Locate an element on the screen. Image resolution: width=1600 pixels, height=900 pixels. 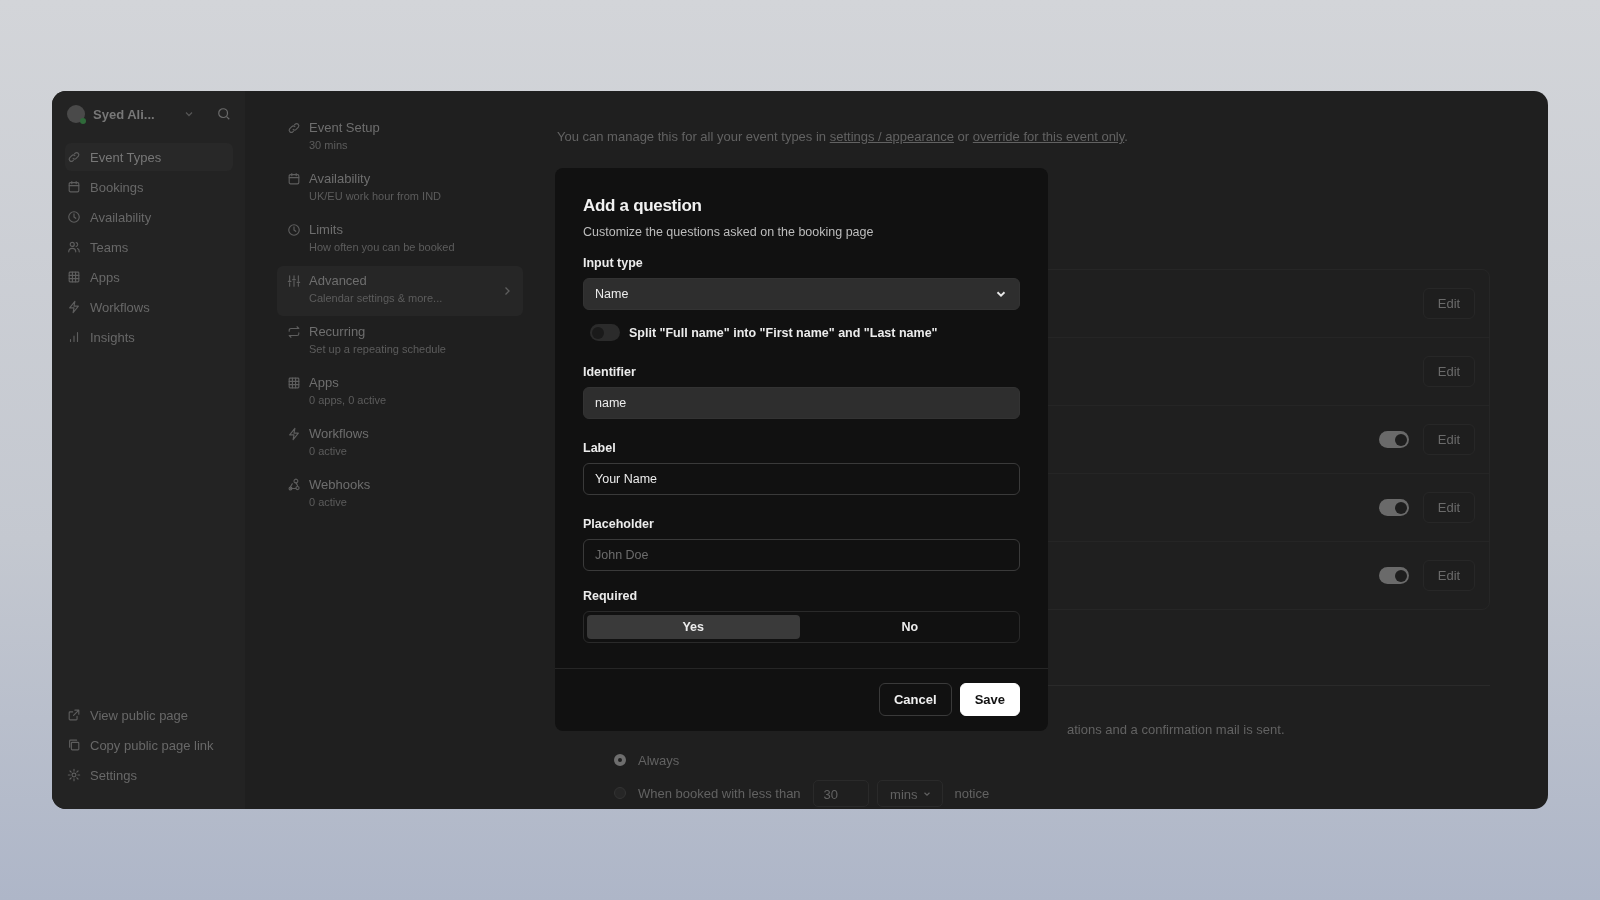
sidebar-item: Teams is located at coordinates (149, 247).